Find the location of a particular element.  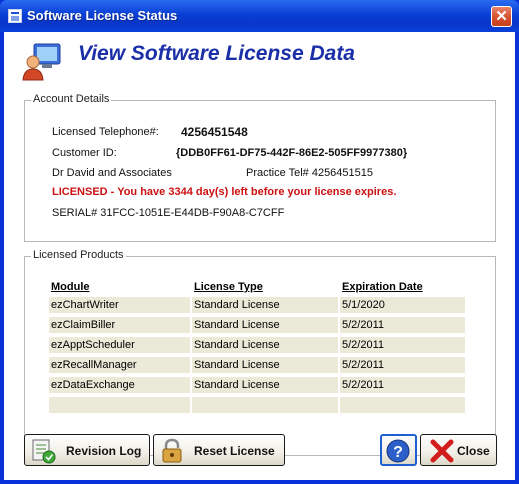

close-x-icon: ✕ is located at coordinates (501, 16).